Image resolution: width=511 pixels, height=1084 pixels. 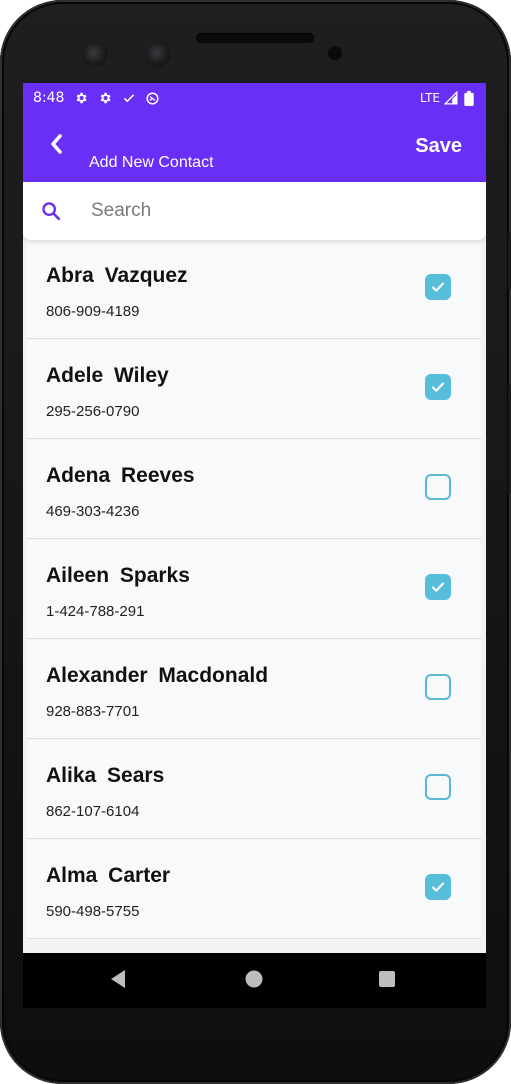 What do you see at coordinates (430, 98) in the screenshot?
I see `network-type: LTE` at bounding box center [430, 98].